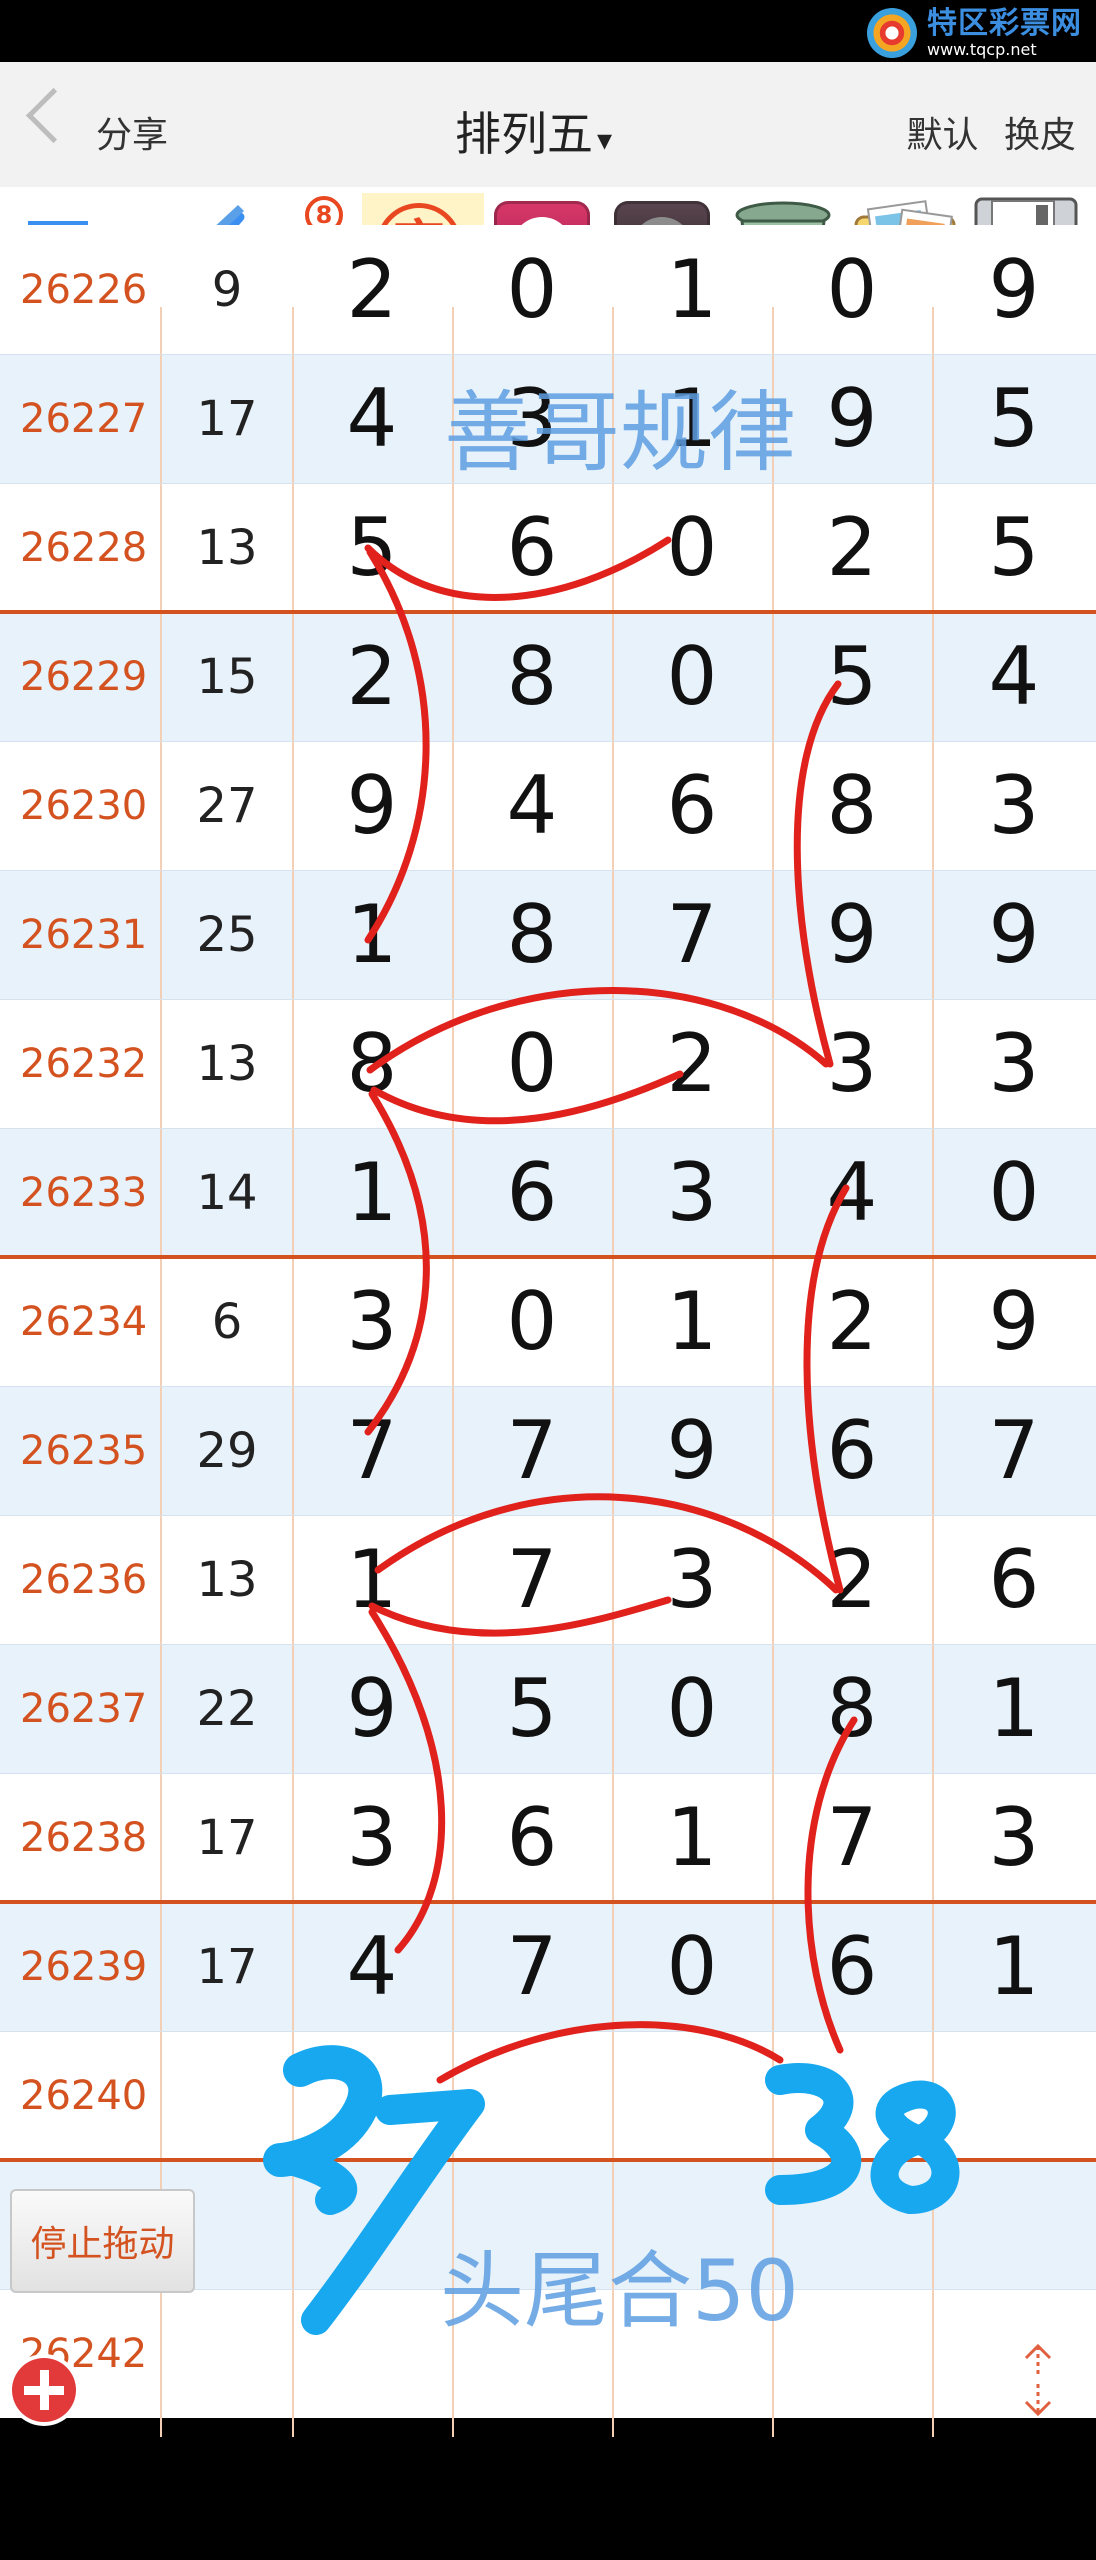  What do you see at coordinates (1038, 2380) in the screenshot?
I see `scroll-arrows-icon` at bounding box center [1038, 2380].